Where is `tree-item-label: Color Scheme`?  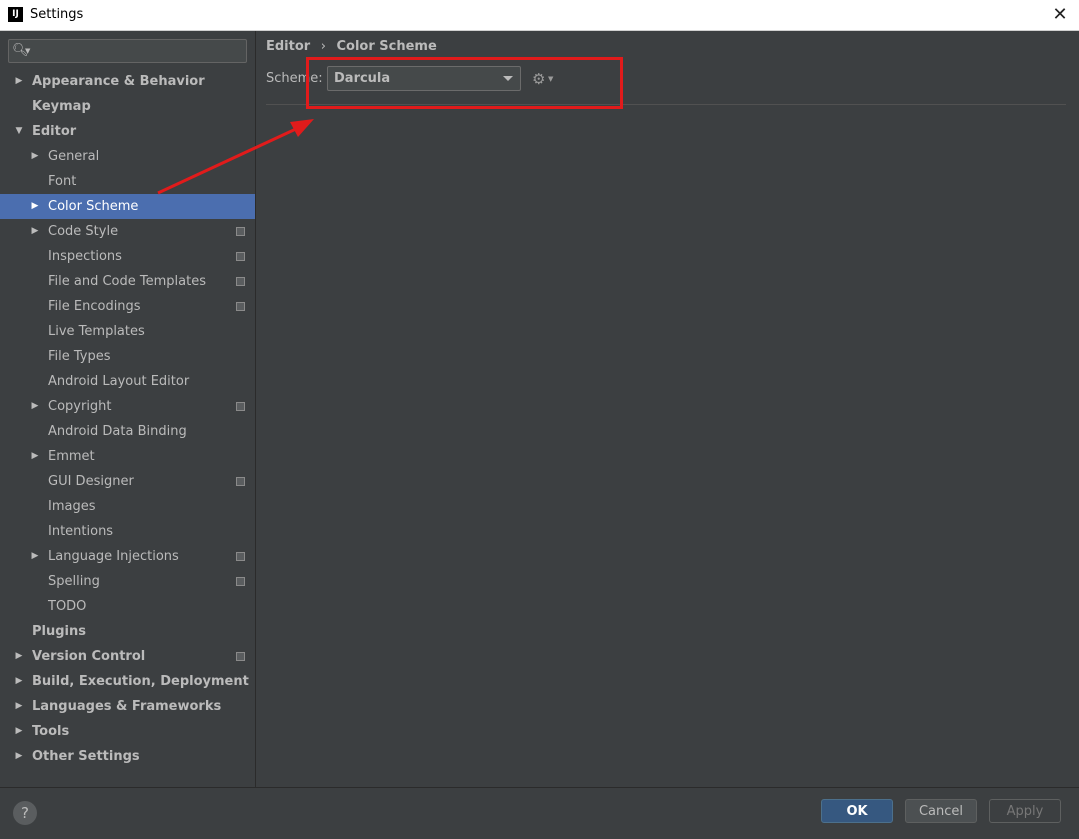
tree-item-label: Color Scheme is located at coordinates (93, 206).